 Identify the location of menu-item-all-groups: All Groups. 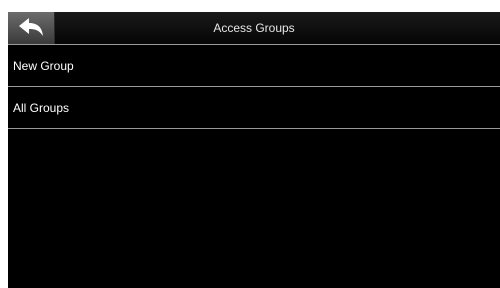
(254, 108).